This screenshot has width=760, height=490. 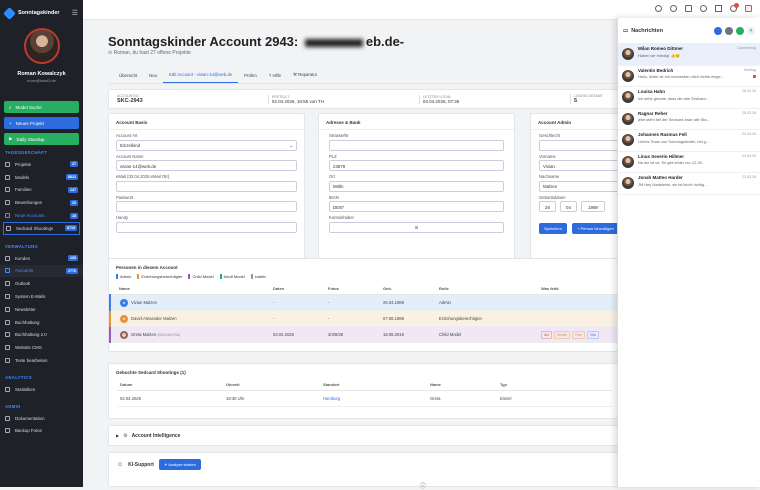 What do you see at coordinates (206, 227) in the screenshot?
I see `mobile-input` at bounding box center [206, 227].